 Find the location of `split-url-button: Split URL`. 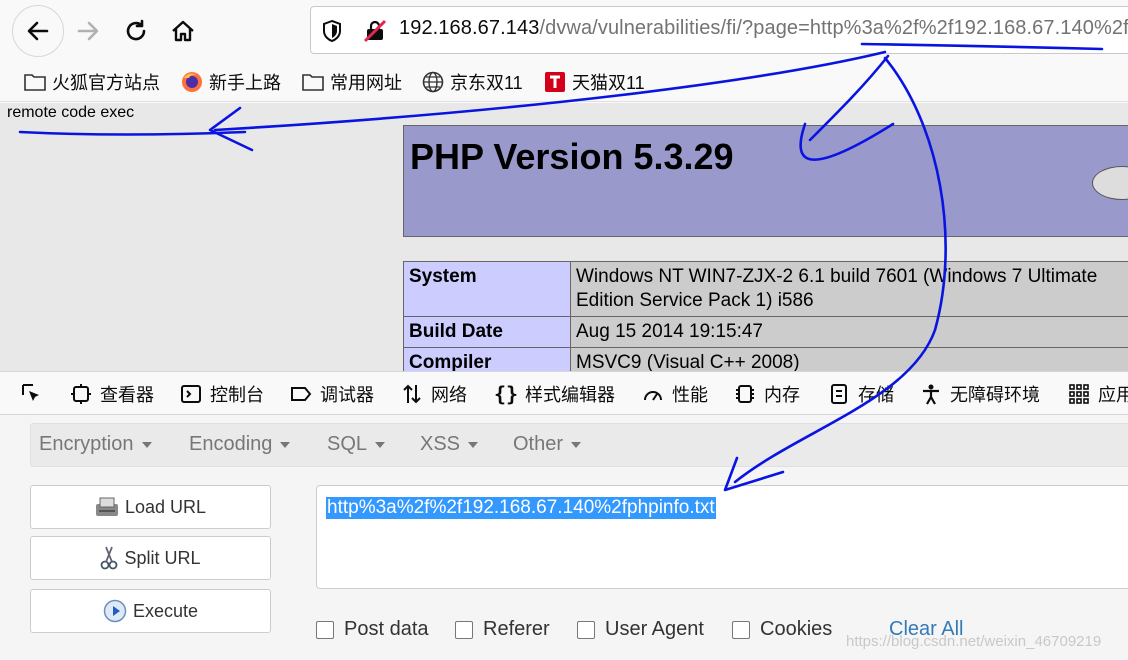

split-url-button: Split URL is located at coordinates (150, 558).